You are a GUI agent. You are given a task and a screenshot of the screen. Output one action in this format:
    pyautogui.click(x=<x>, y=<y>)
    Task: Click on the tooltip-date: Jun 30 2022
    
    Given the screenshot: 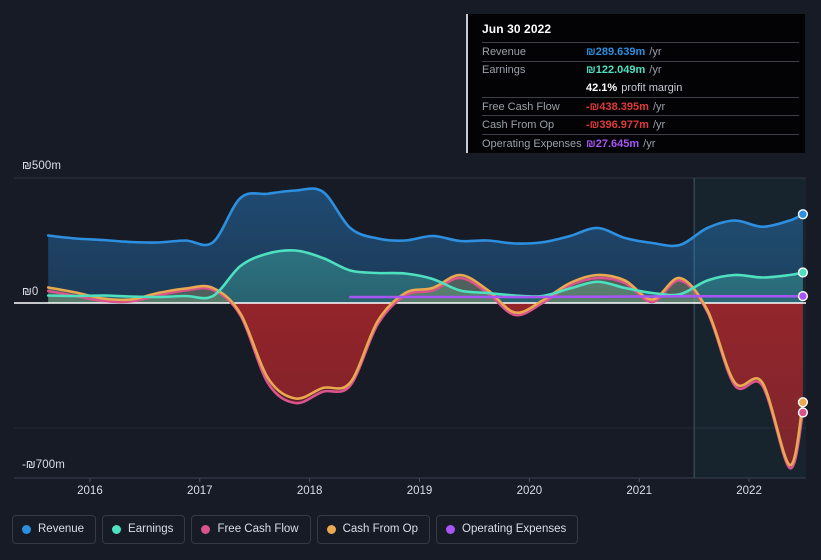 What is the action you would take?
    pyautogui.click(x=517, y=29)
    